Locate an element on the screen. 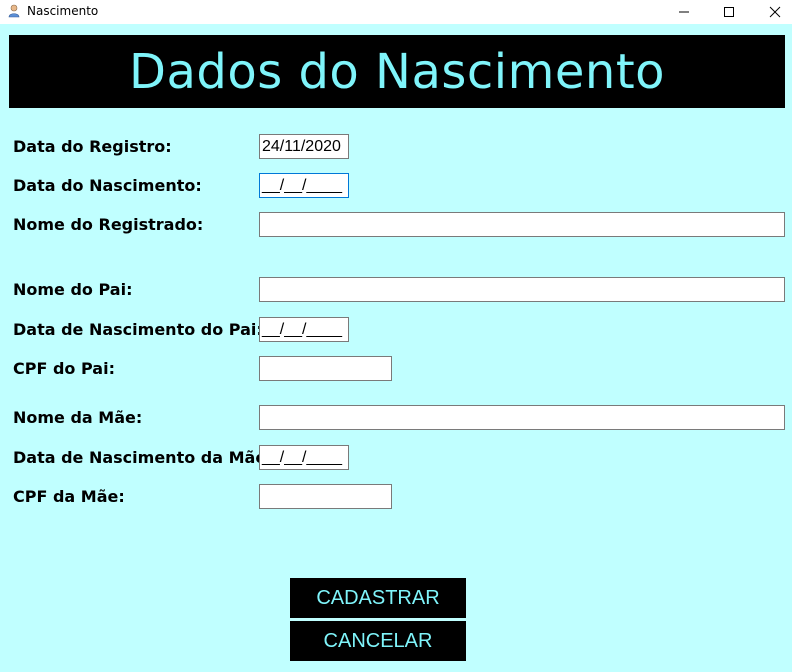 Image resolution: width=792 pixels, height=672 pixels. page-title: Dados do Nascimento is located at coordinates (397, 71).